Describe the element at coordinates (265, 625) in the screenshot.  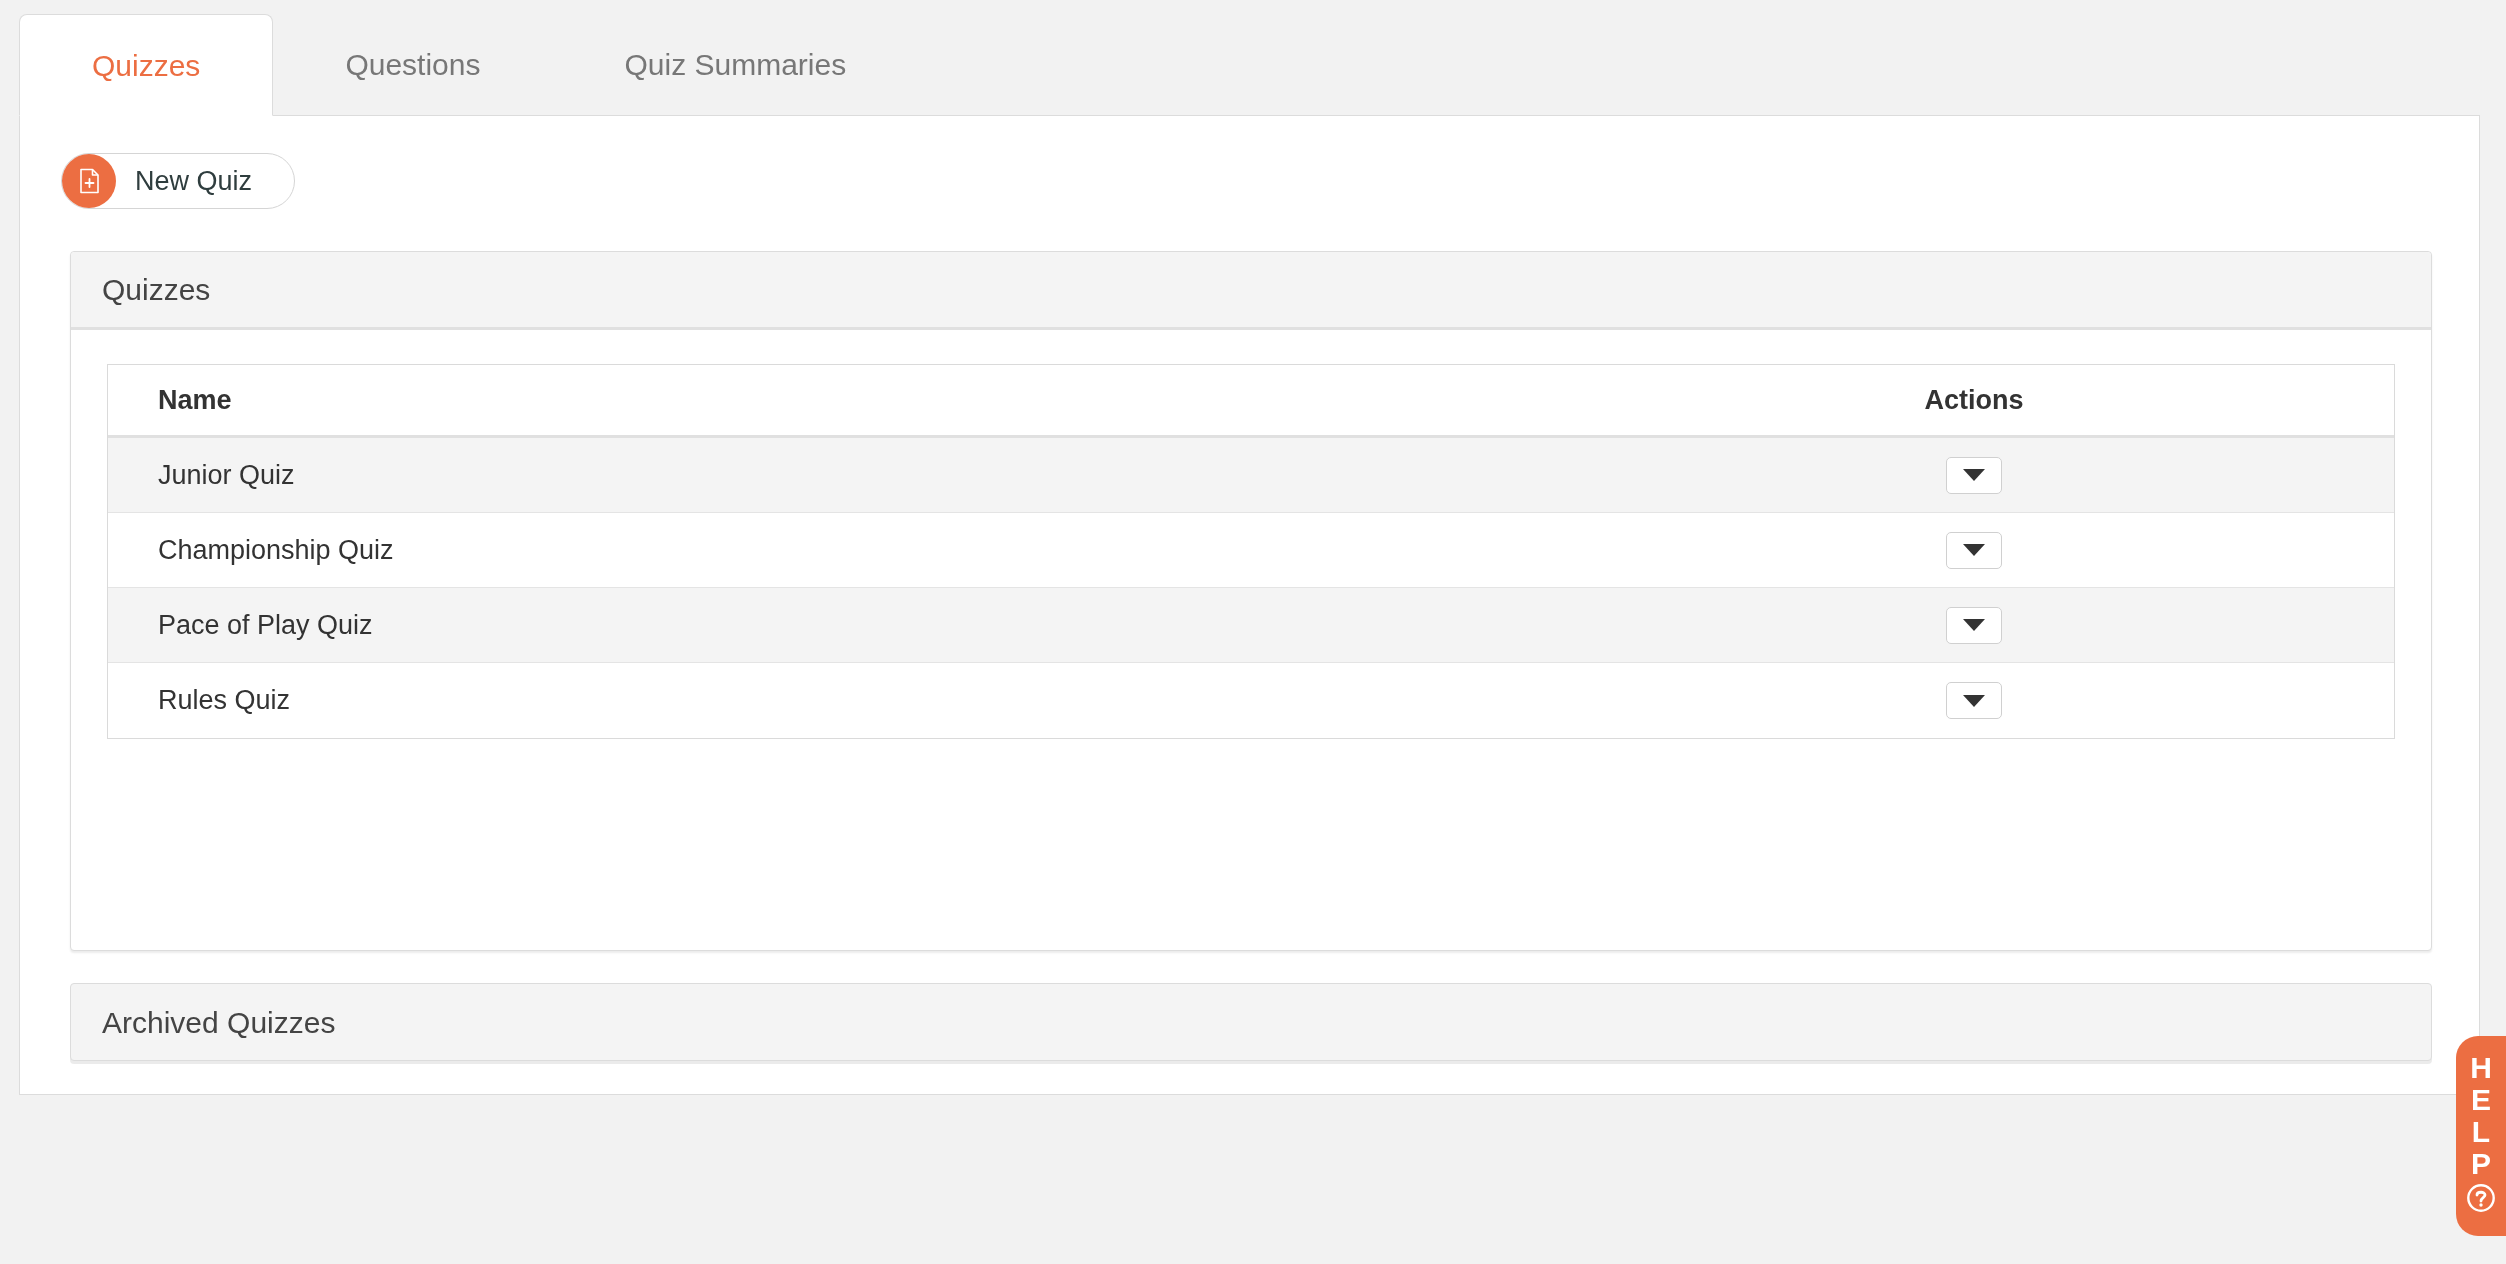
I see `table-cell-text: Pace of Play Quiz` at that location.